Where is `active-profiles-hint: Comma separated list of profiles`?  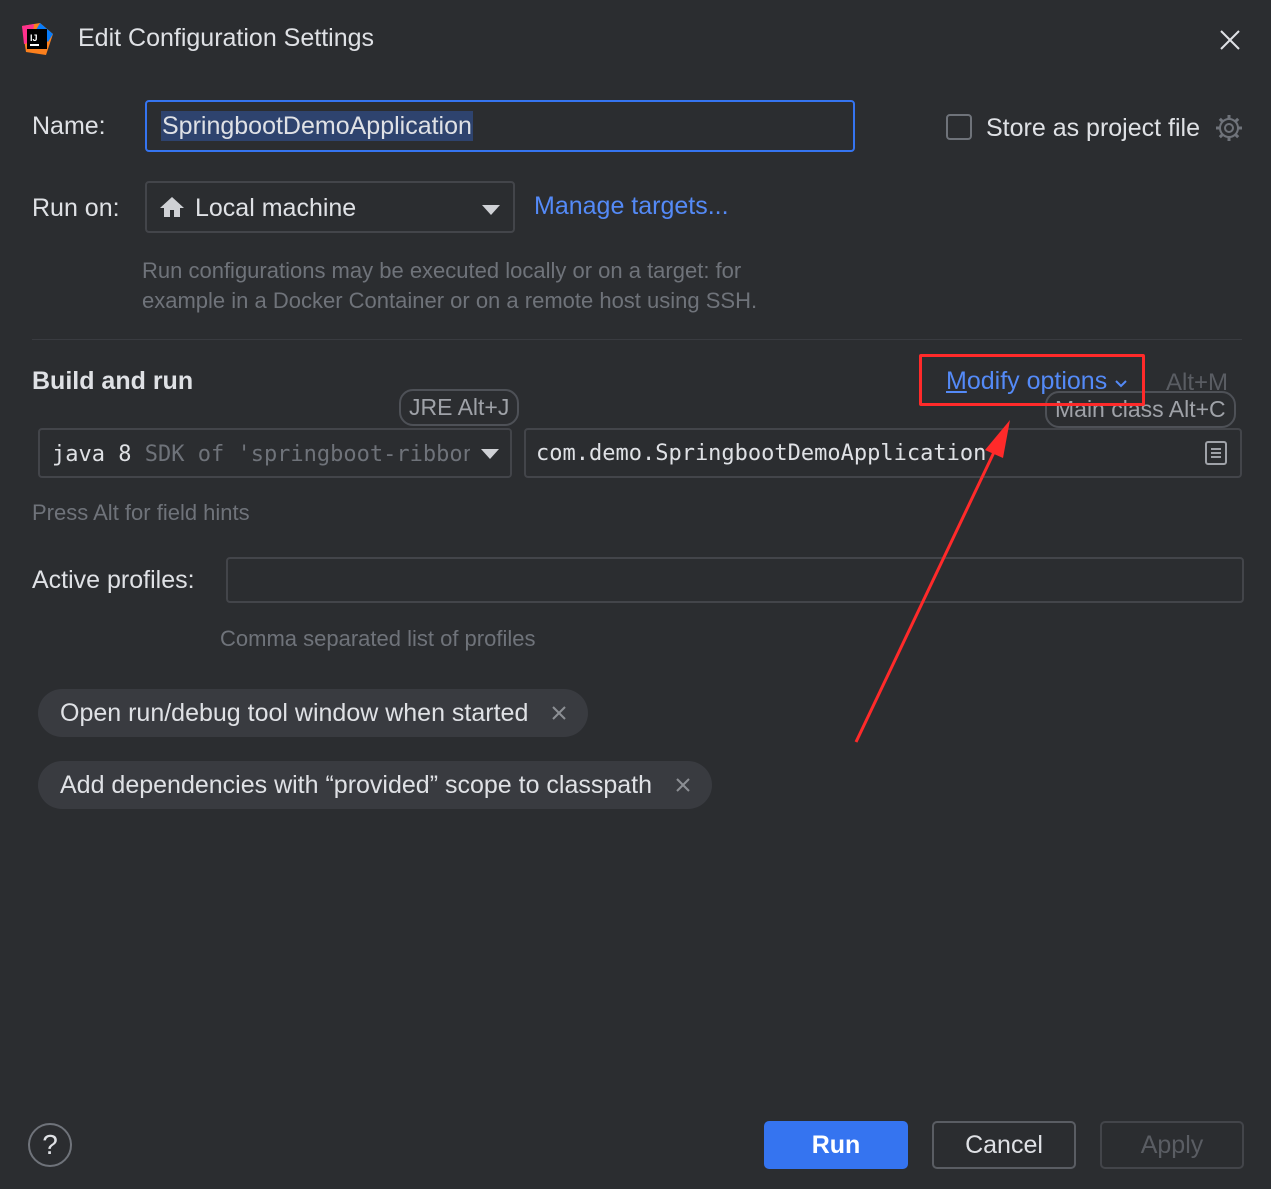
active-profiles-hint: Comma separated list of profiles is located at coordinates (378, 638).